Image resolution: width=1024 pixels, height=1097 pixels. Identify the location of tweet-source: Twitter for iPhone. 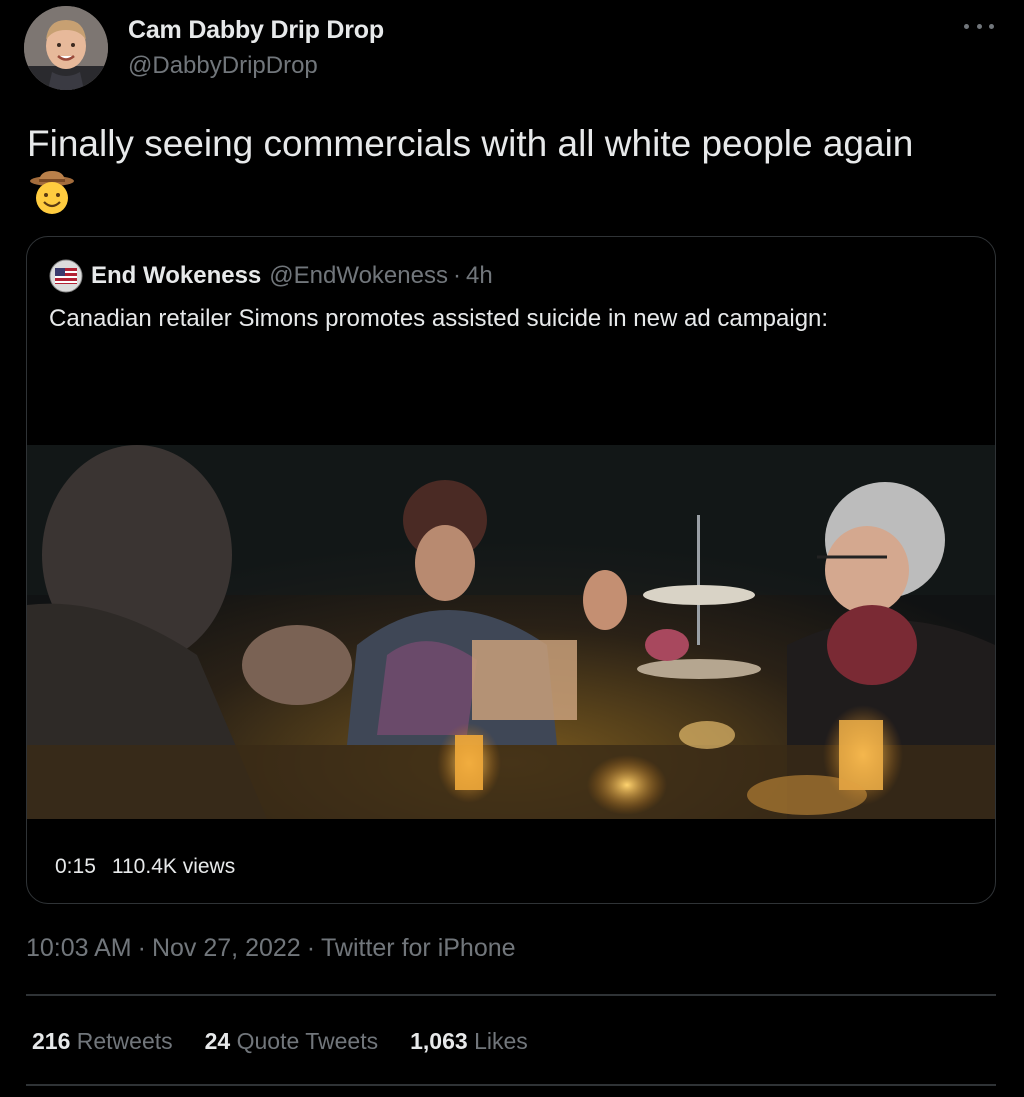
(418, 948).